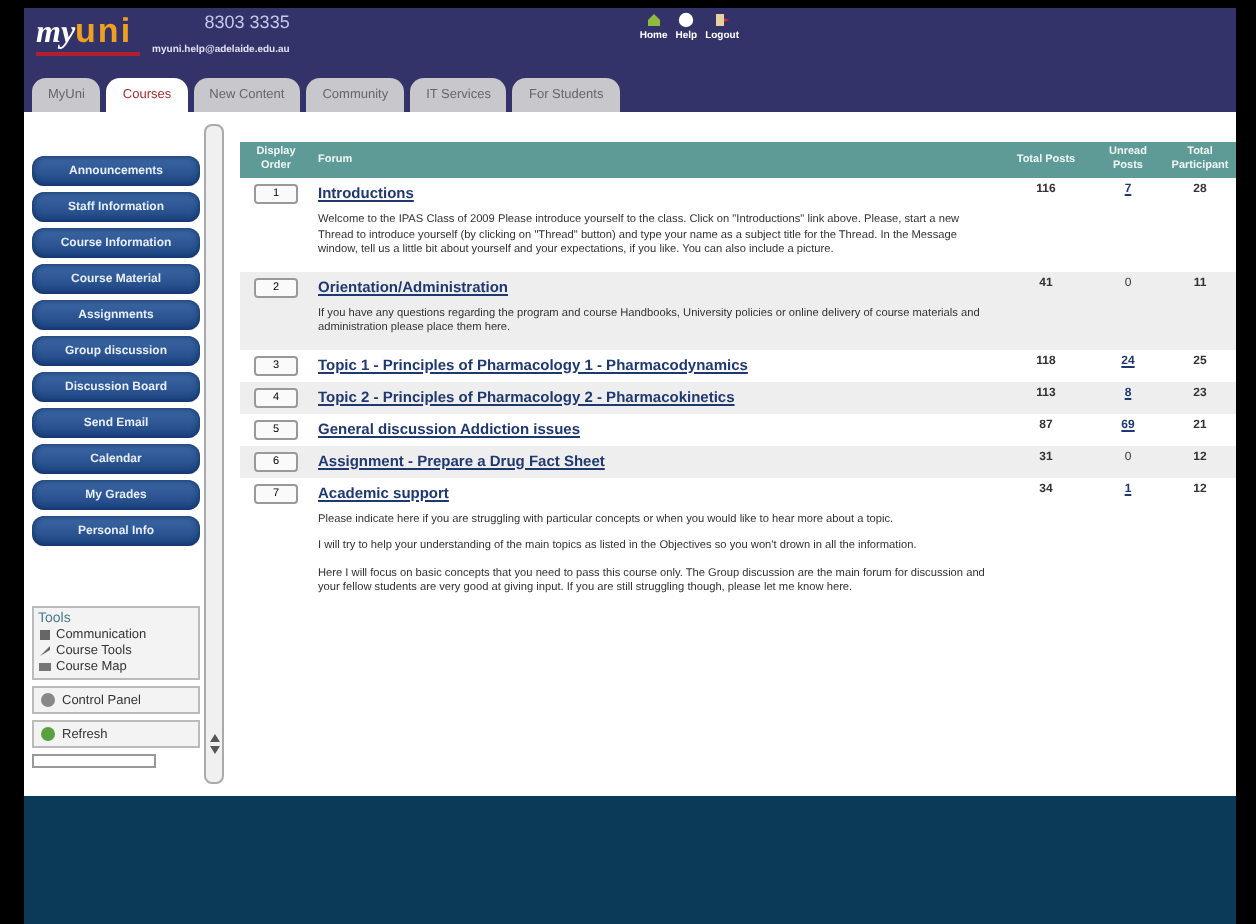 This screenshot has height=924, width=1256. What do you see at coordinates (722, 20) in the screenshot?
I see `door-icon` at bounding box center [722, 20].